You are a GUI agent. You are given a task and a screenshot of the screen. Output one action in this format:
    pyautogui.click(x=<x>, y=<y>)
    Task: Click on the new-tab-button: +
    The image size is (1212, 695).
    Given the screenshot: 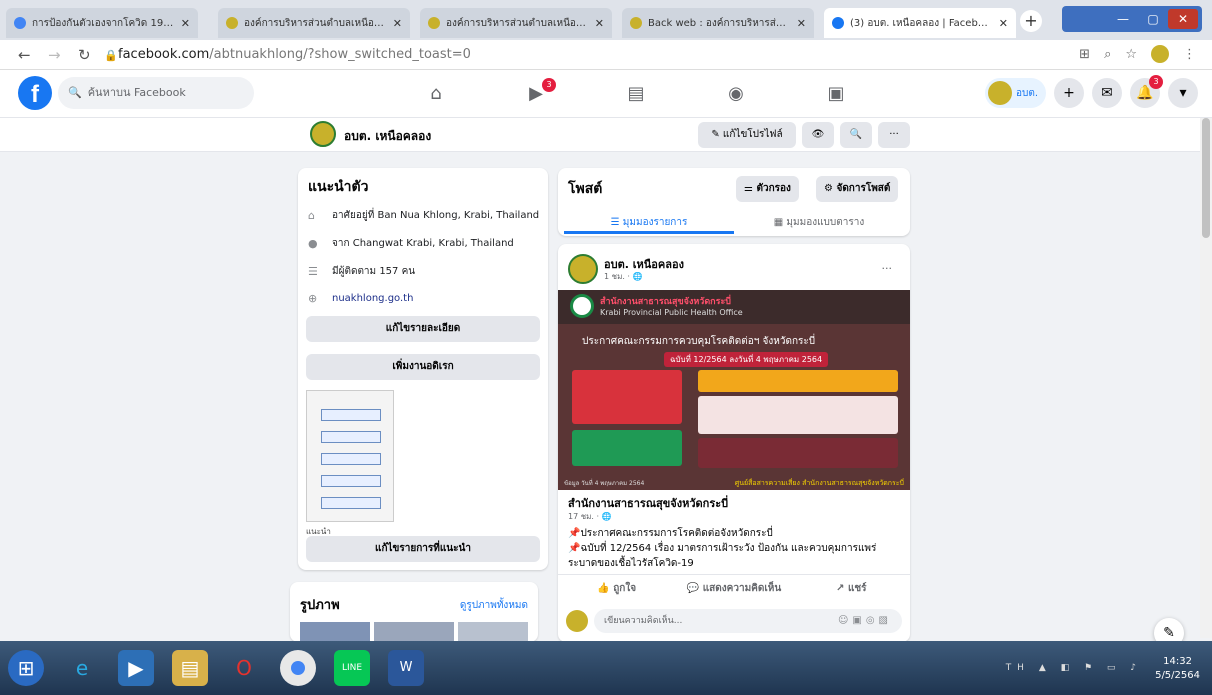 What is the action you would take?
    pyautogui.click(x=1031, y=21)
    